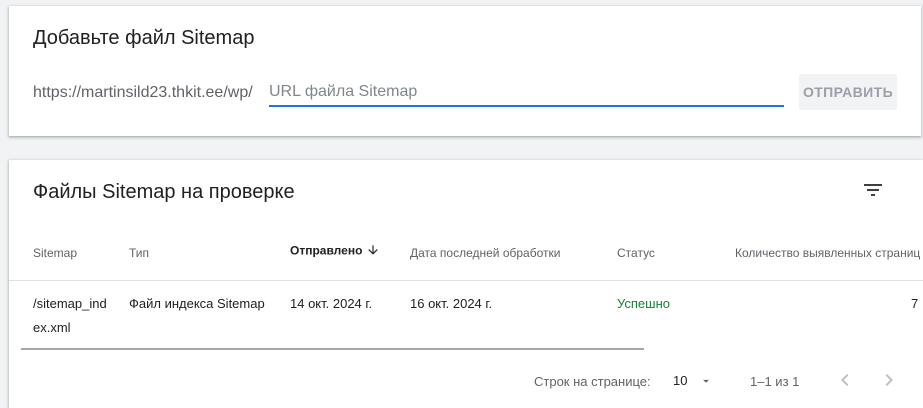  What do you see at coordinates (451, 303) in the screenshot?
I see `cell-last-read: 16 окт. 2024 г.` at bounding box center [451, 303].